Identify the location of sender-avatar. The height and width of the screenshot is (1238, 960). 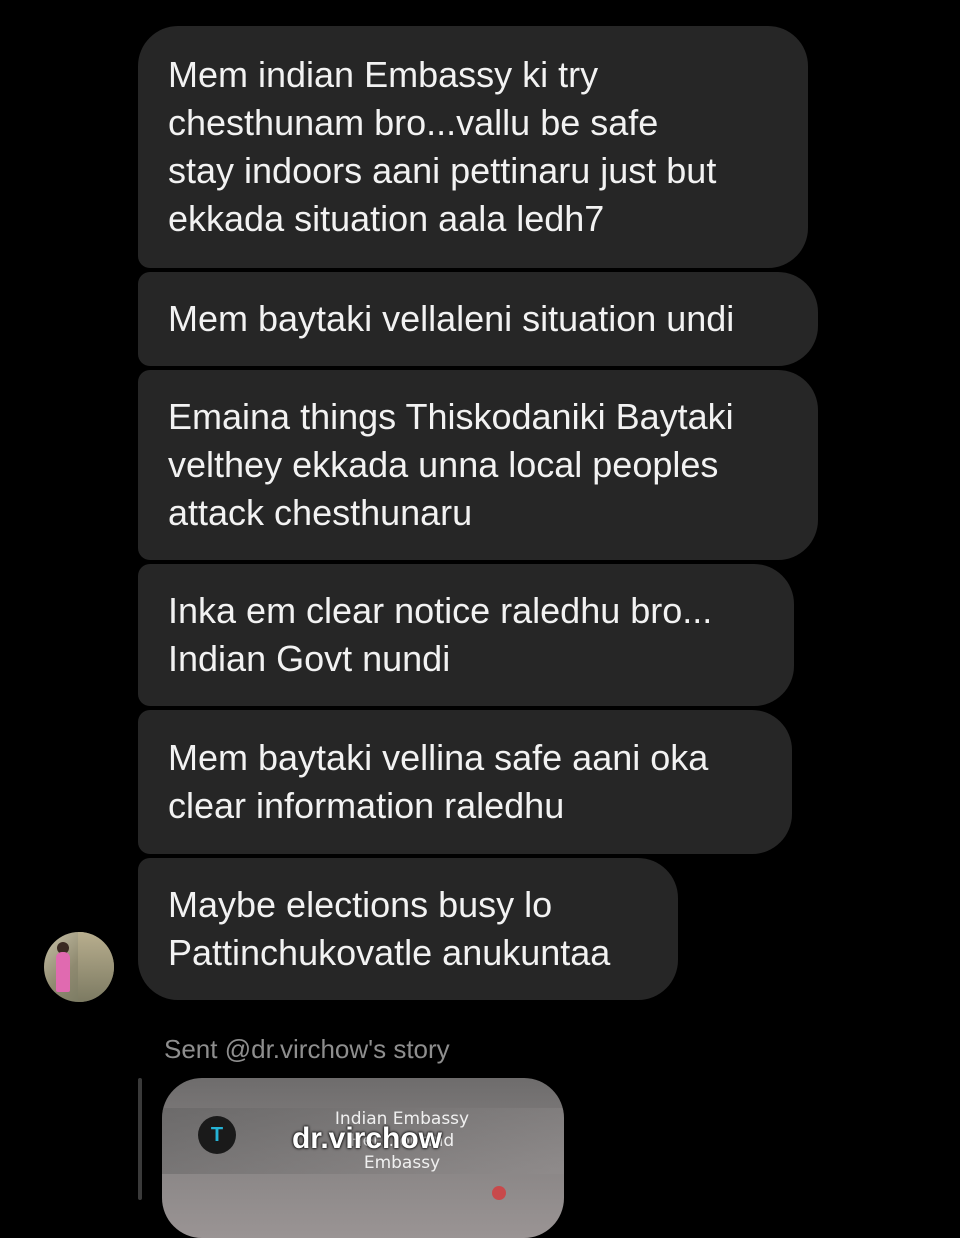
(79, 967).